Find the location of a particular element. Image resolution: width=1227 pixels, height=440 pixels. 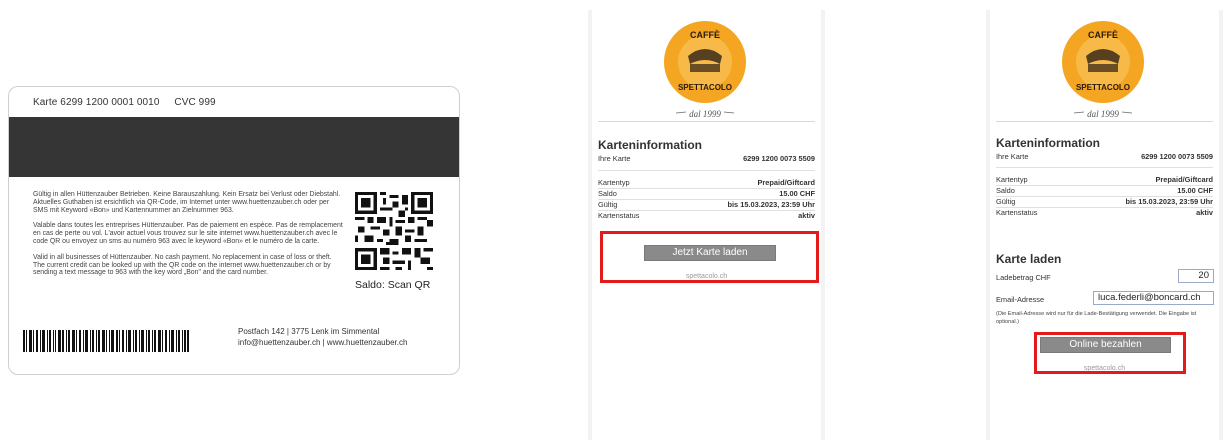

magnetic-stripe is located at coordinates (234, 147).